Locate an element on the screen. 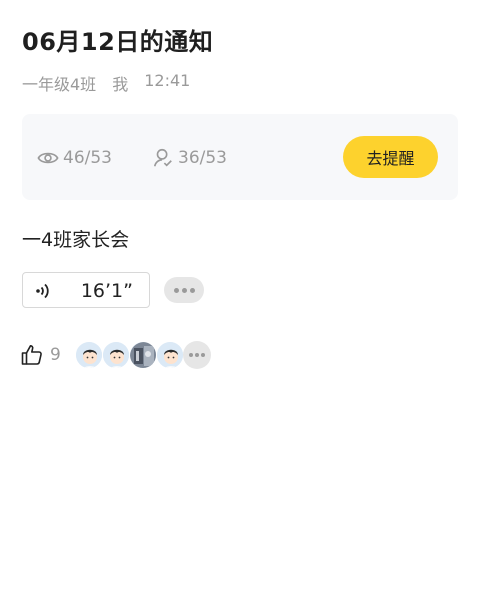 The width and height of the screenshot is (480, 600). viewed-stat: 46/53 is located at coordinates (74, 158).